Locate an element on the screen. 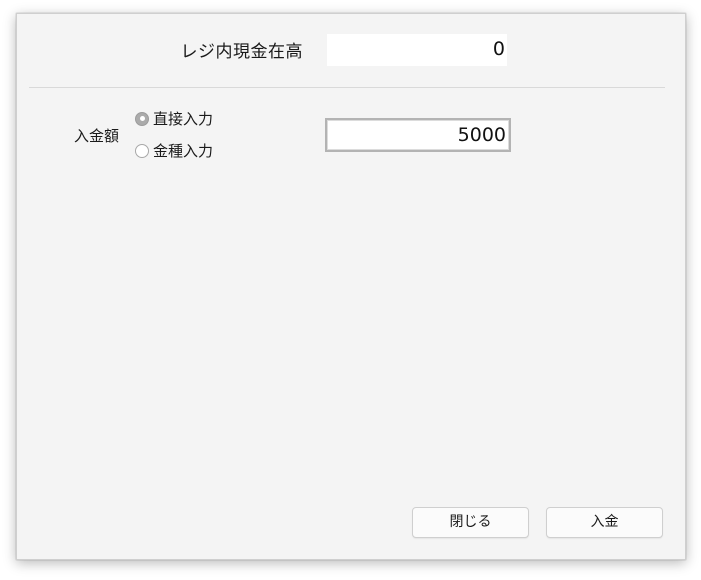 This screenshot has width=701, height=580. radio-denomination-input-label: 金種入力 is located at coordinates (183, 151).